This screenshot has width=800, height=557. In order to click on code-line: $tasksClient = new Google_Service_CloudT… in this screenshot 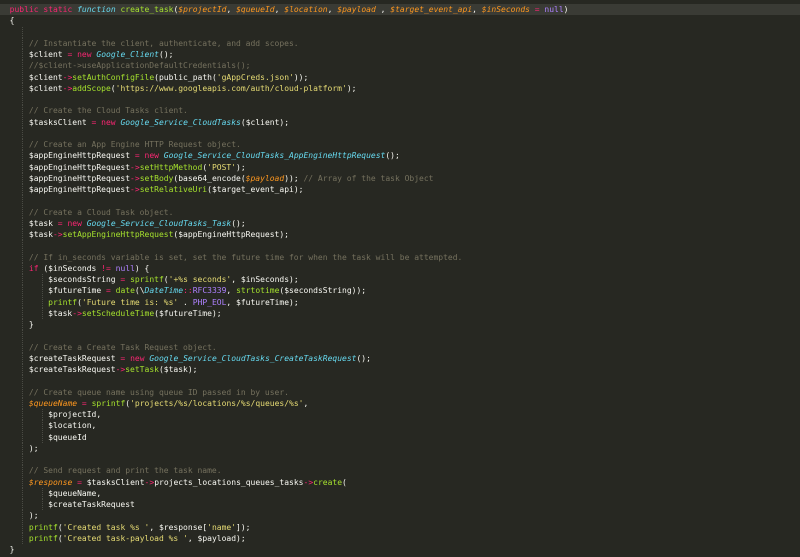, I will do `click(400, 122)`.